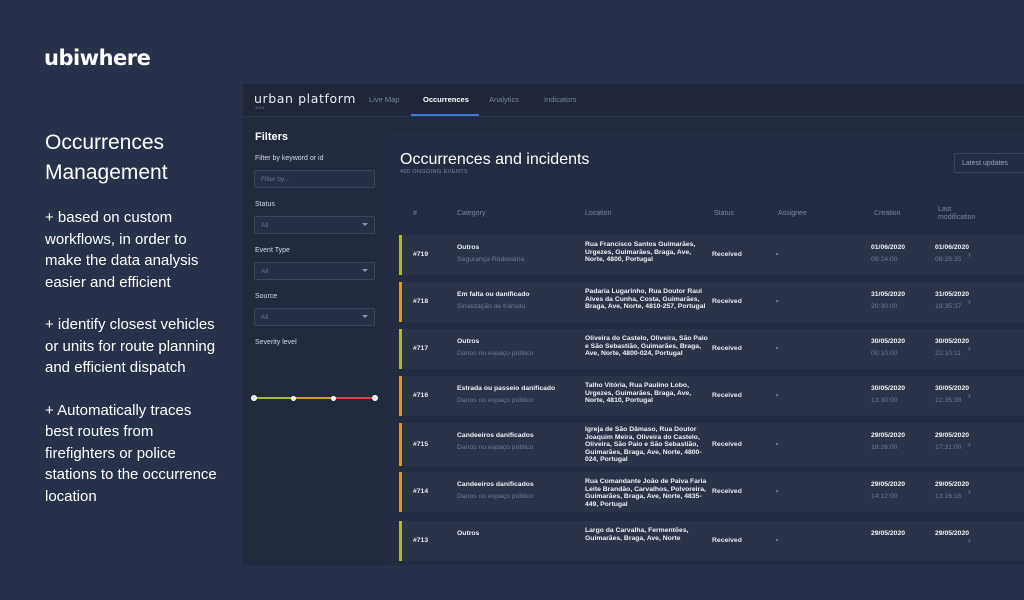 The image size is (1024, 600). I want to click on modification-time: 22:10:11, so click(948, 353).